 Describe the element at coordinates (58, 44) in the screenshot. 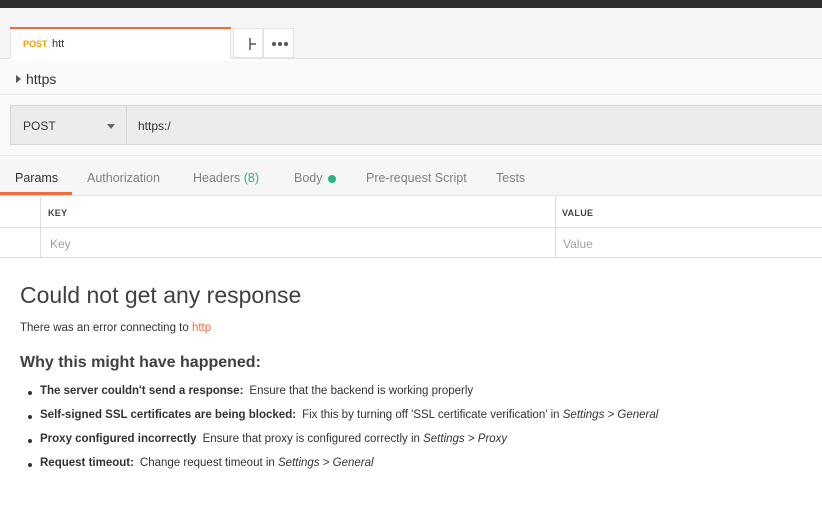

I see `request-tab-name: htt` at that location.